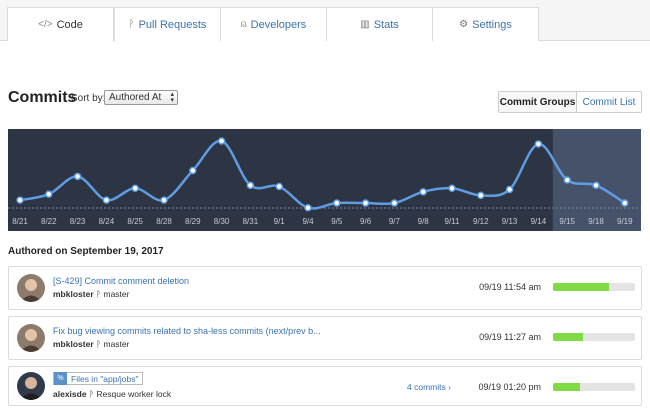  Describe the element at coordinates (567, 221) in the screenshot. I see `chart-tick-label: 9/15` at that location.